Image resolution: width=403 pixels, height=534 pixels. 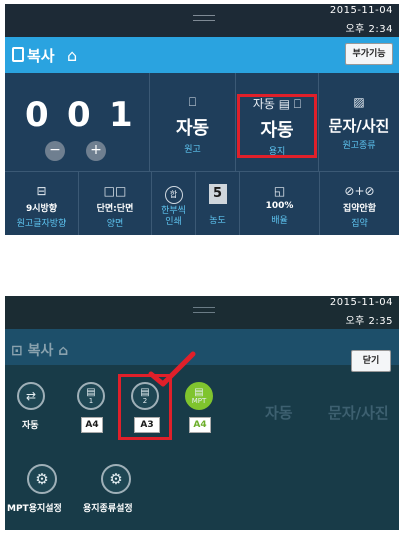 What do you see at coordinates (115, 209) in the screenshot?
I see `duplex-value: 단면:단면` at bounding box center [115, 209].